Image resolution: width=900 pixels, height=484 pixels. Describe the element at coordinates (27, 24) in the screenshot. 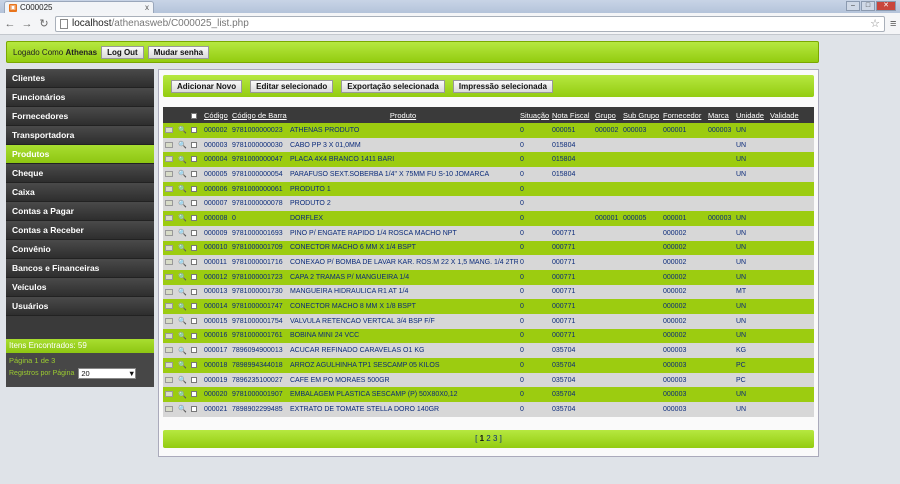

I see `forward-icon: →` at that location.